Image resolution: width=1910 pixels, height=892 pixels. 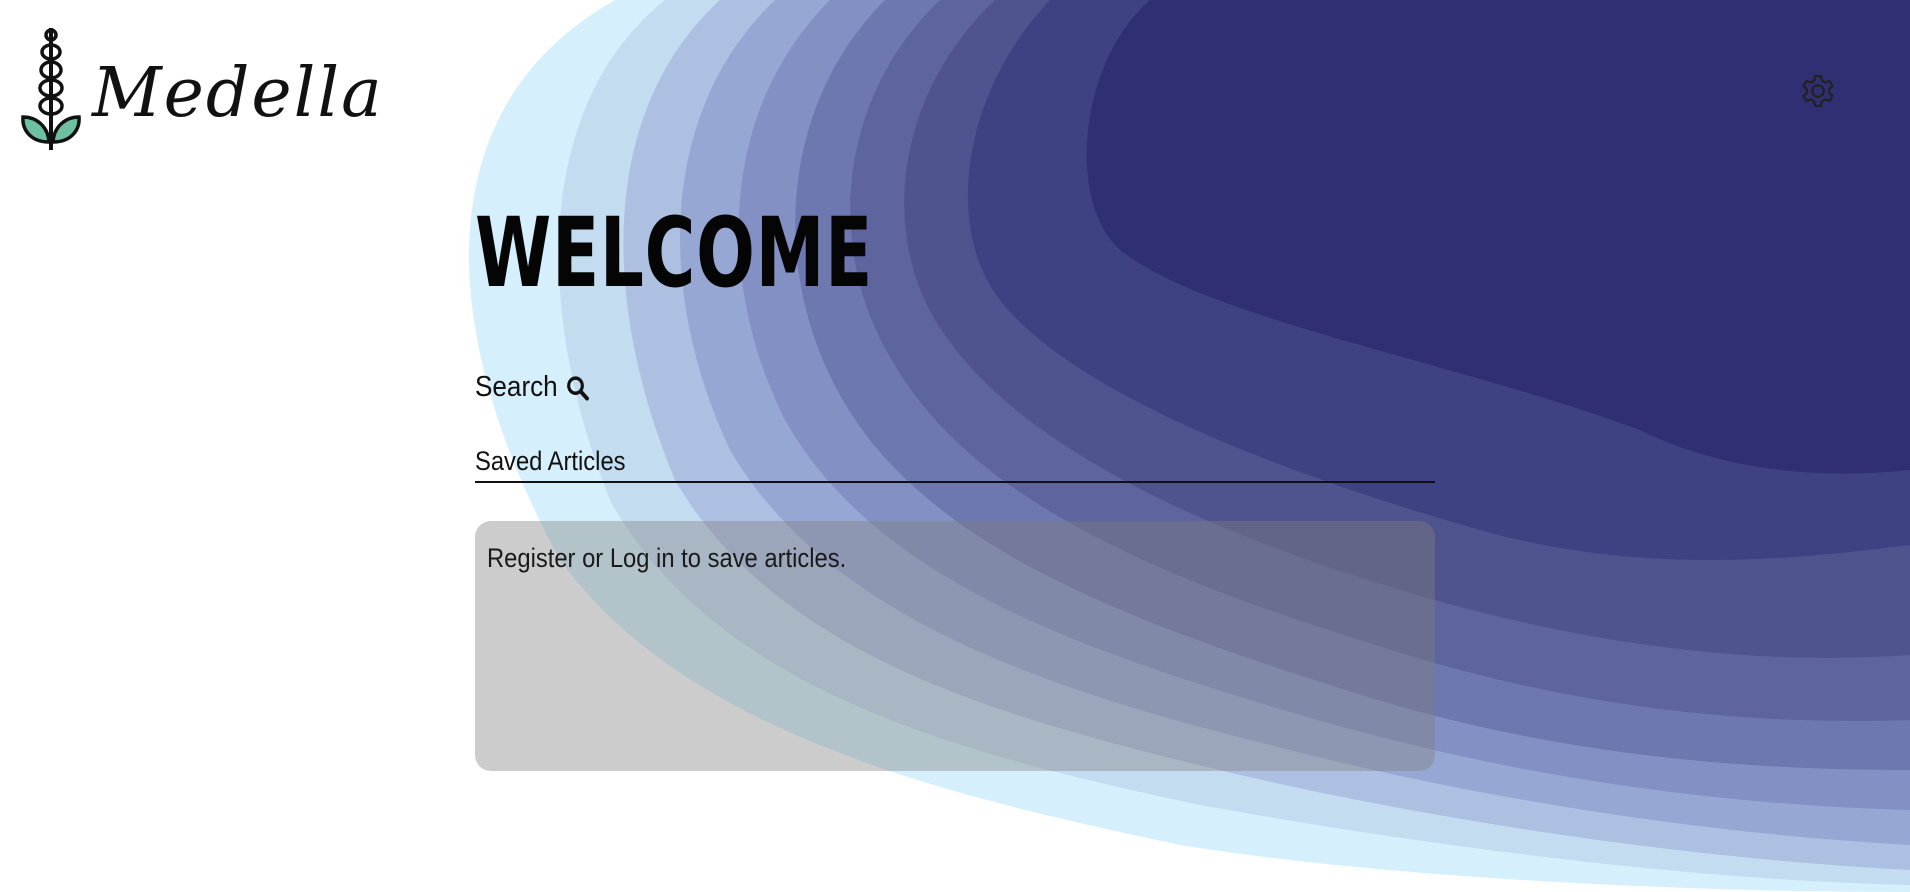 I want to click on saved-articles-label: Saved Articles, so click(x=550, y=461).